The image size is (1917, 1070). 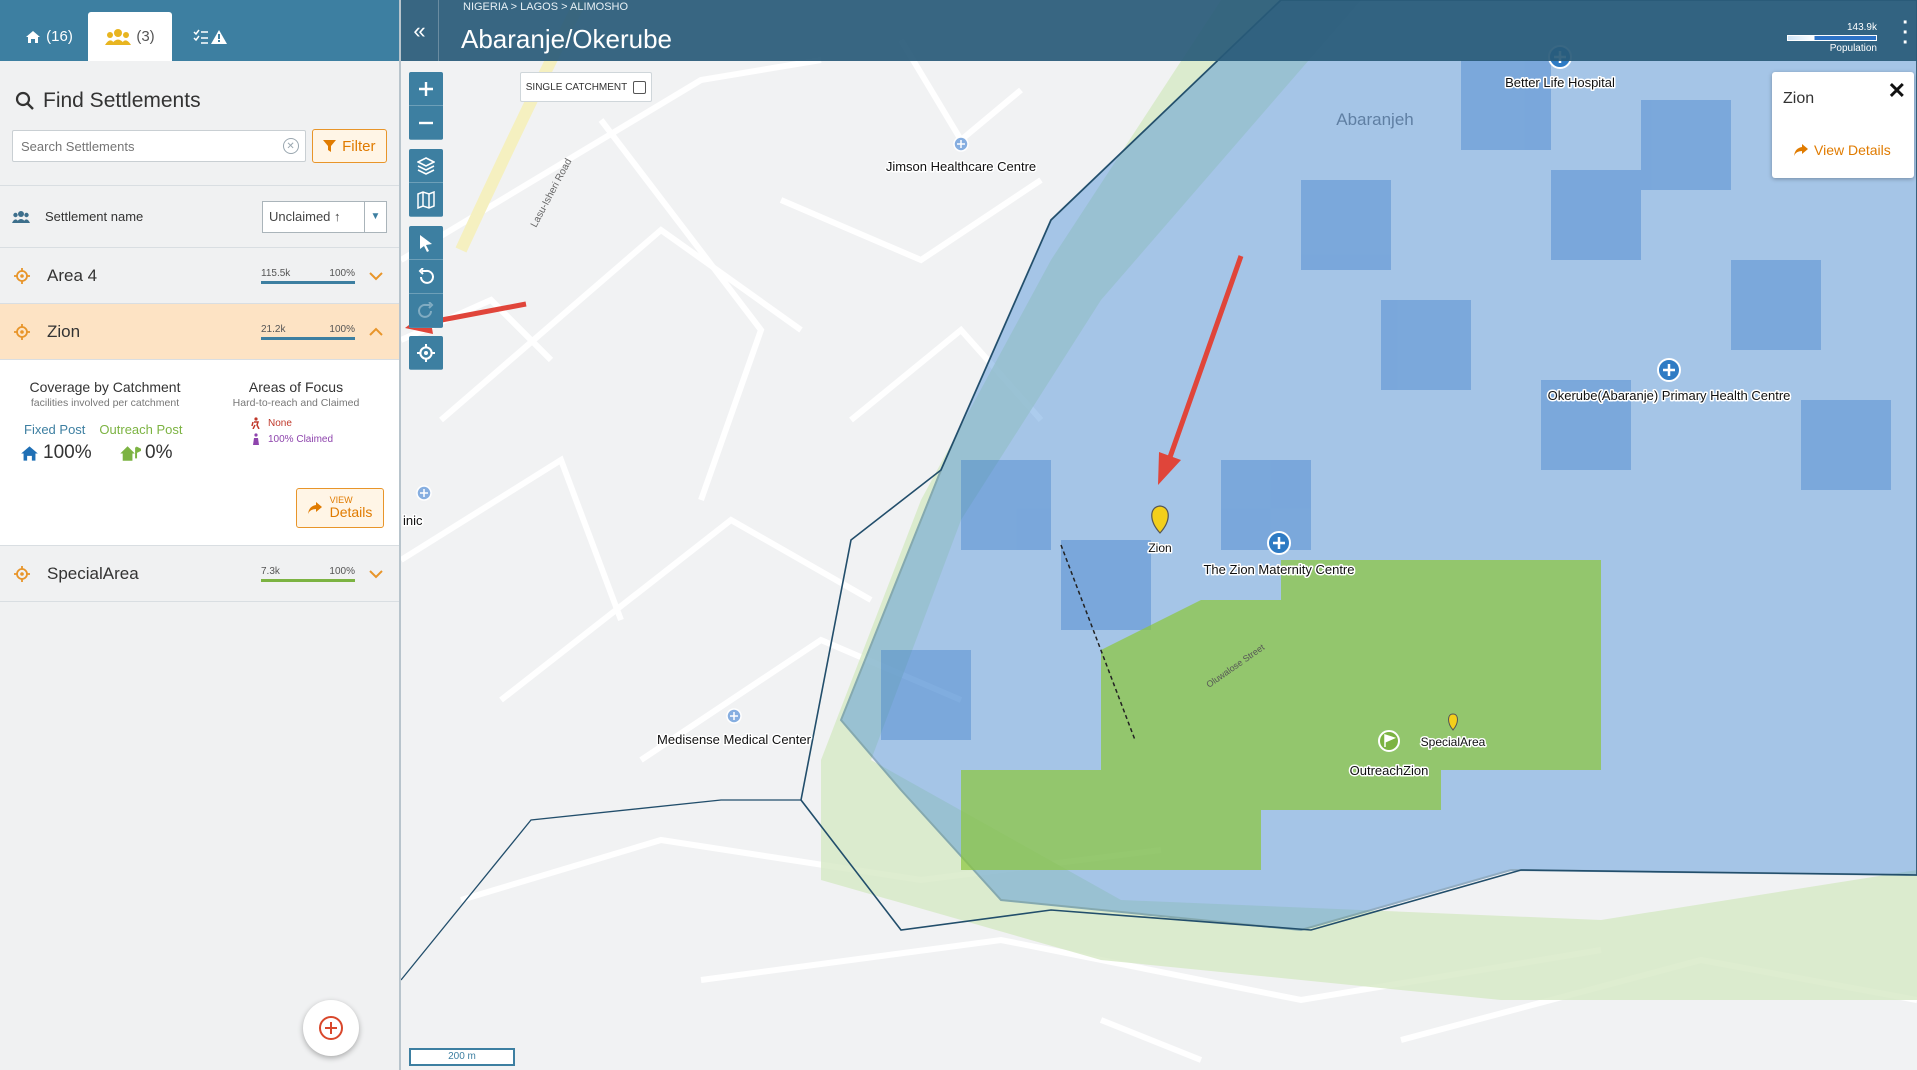 What do you see at coordinates (734, 716) in the screenshot?
I see `medisense-marker` at bounding box center [734, 716].